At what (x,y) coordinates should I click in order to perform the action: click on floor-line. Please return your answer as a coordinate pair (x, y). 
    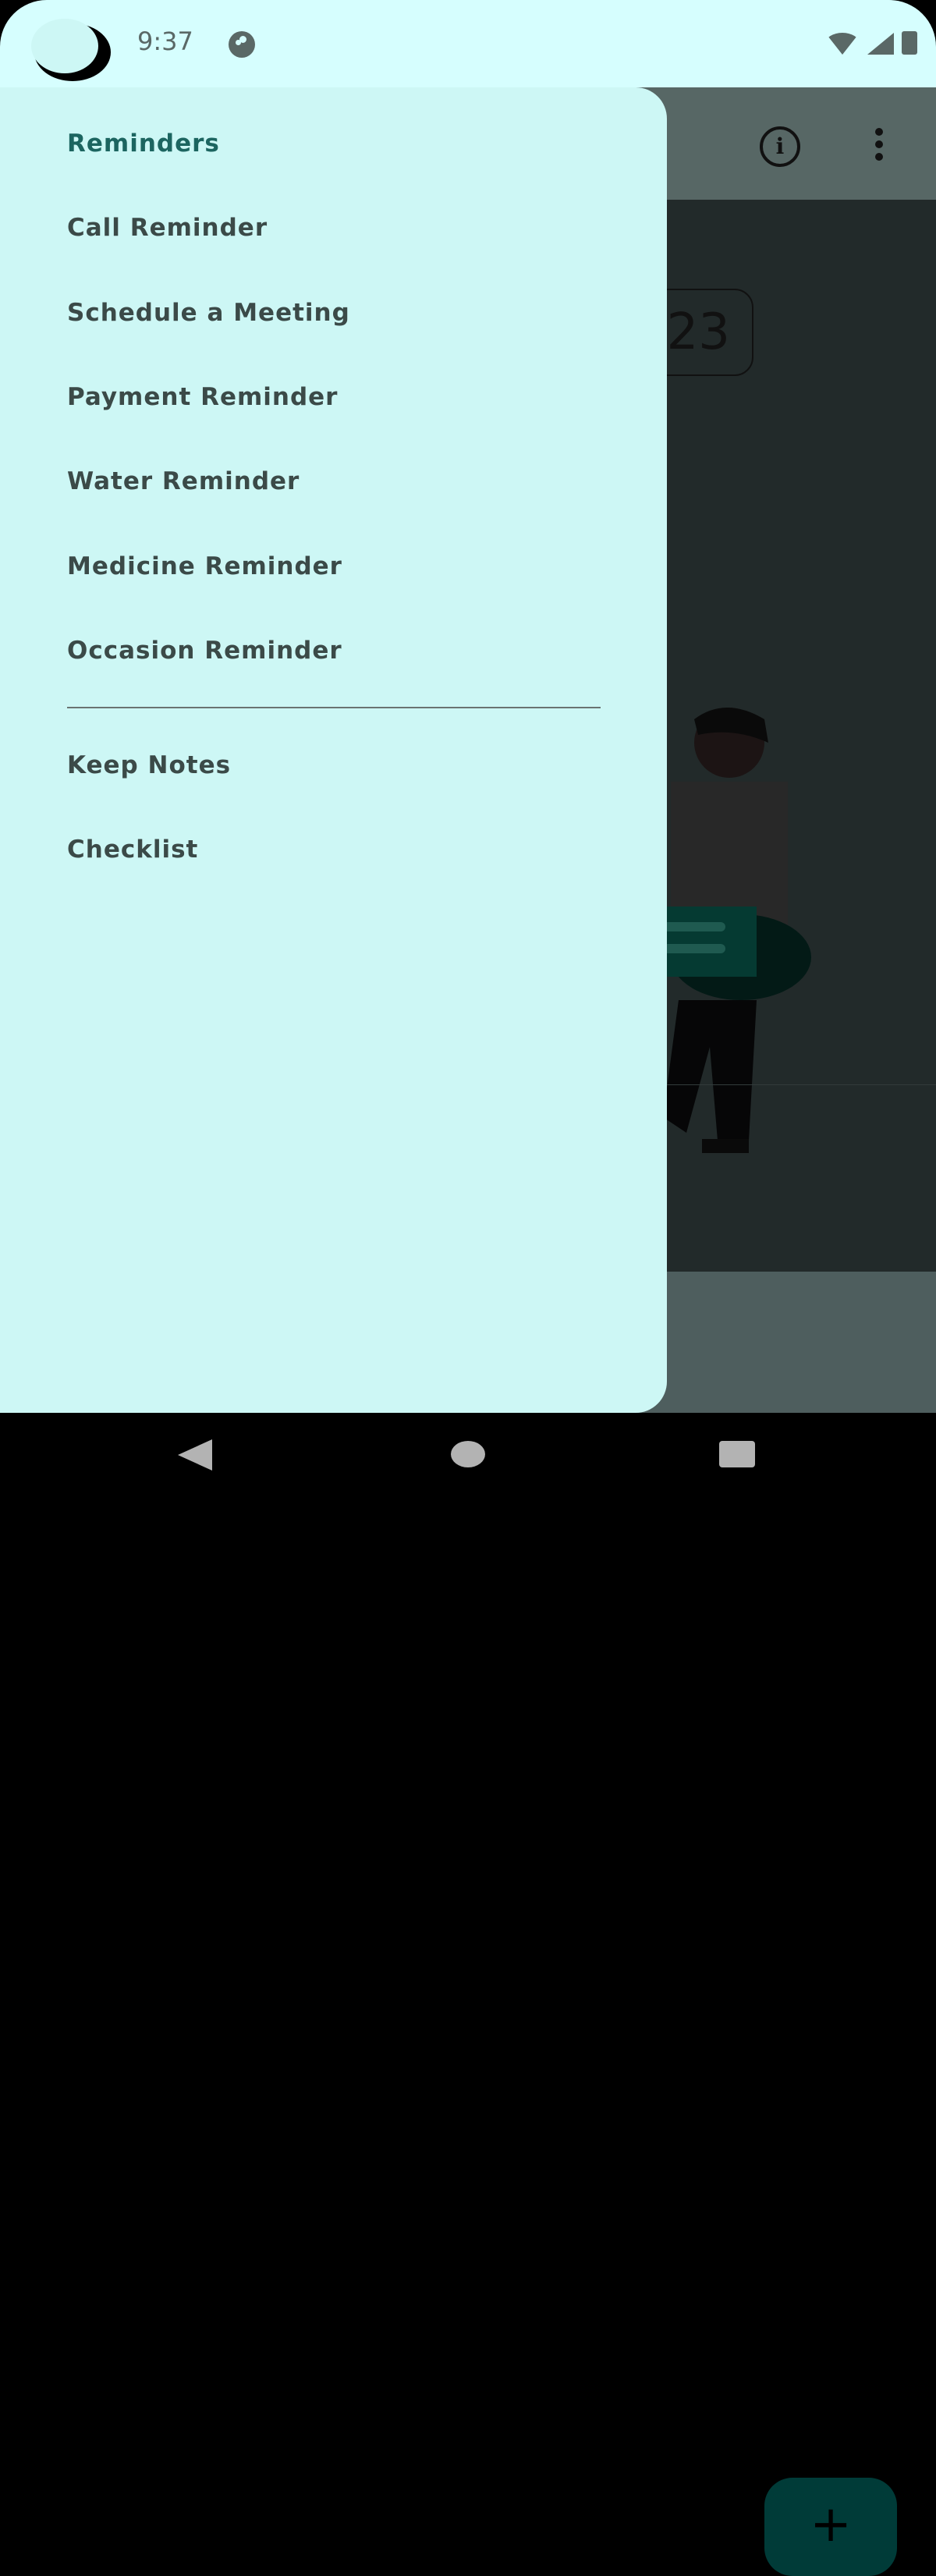
    Looking at the image, I should click on (801, 1084).